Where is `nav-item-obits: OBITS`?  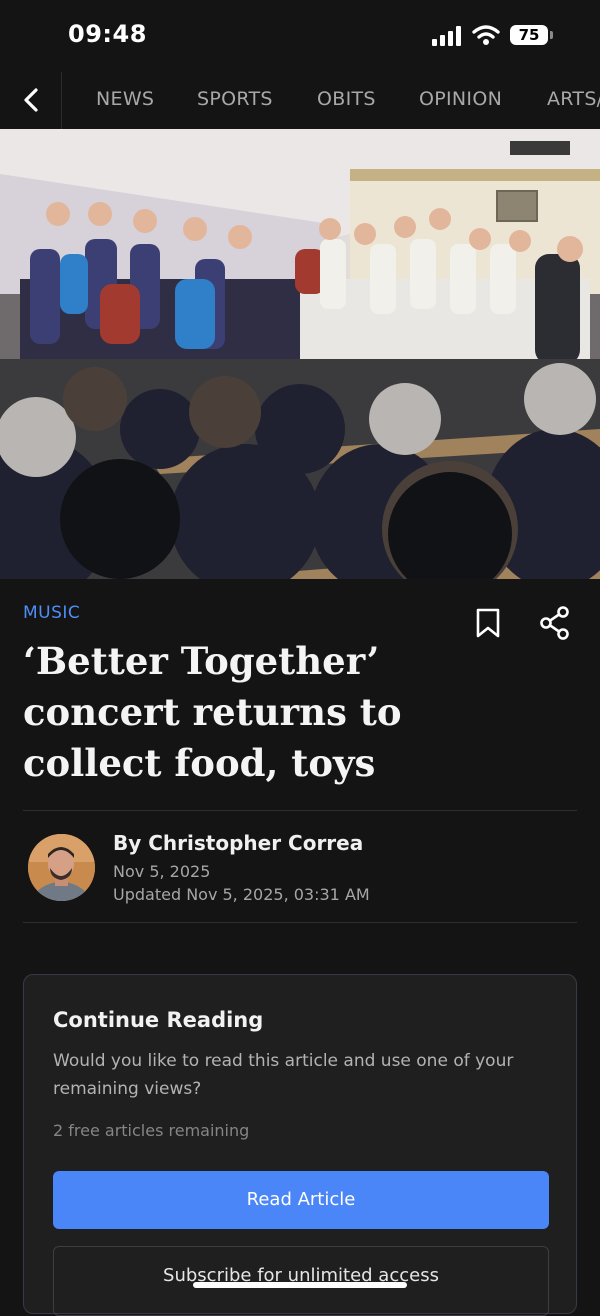
nav-item-obits: OBITS is located at coordinates (346, 100).